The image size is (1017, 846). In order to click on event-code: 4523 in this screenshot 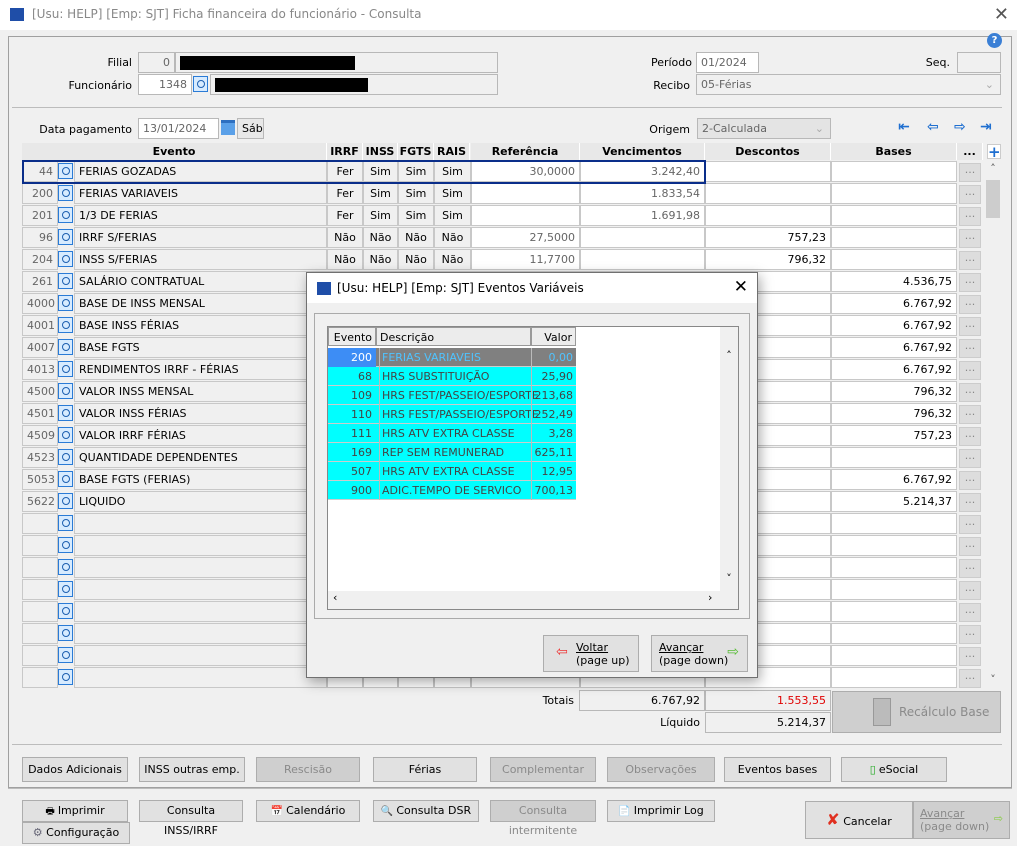, I will do `click(40, 457)`.